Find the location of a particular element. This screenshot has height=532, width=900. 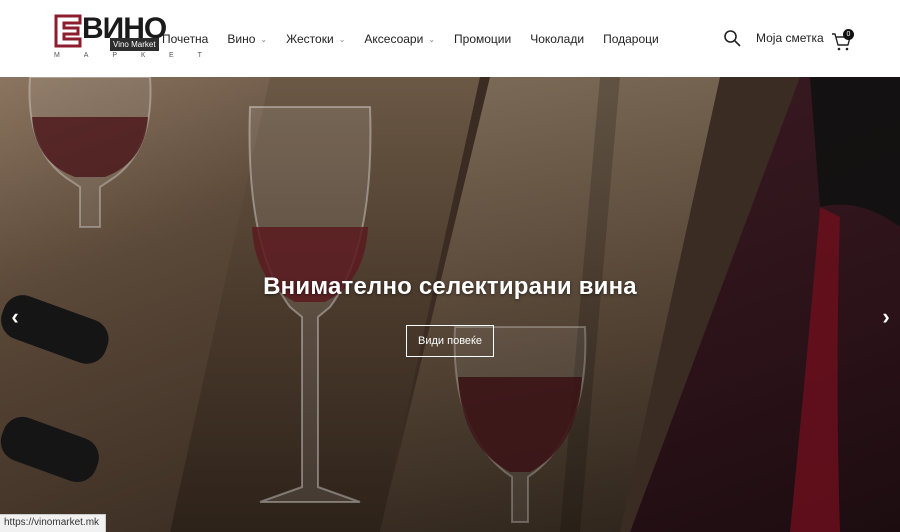

nav-item-label: Почетна is located at coordinates (185, 39).